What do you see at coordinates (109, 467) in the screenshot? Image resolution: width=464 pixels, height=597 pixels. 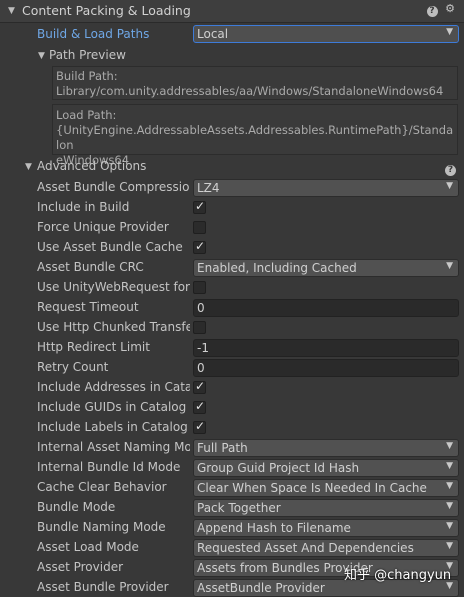 I see `field-label: Internal Bundle Id Mode` at bounding box center [109, 467].